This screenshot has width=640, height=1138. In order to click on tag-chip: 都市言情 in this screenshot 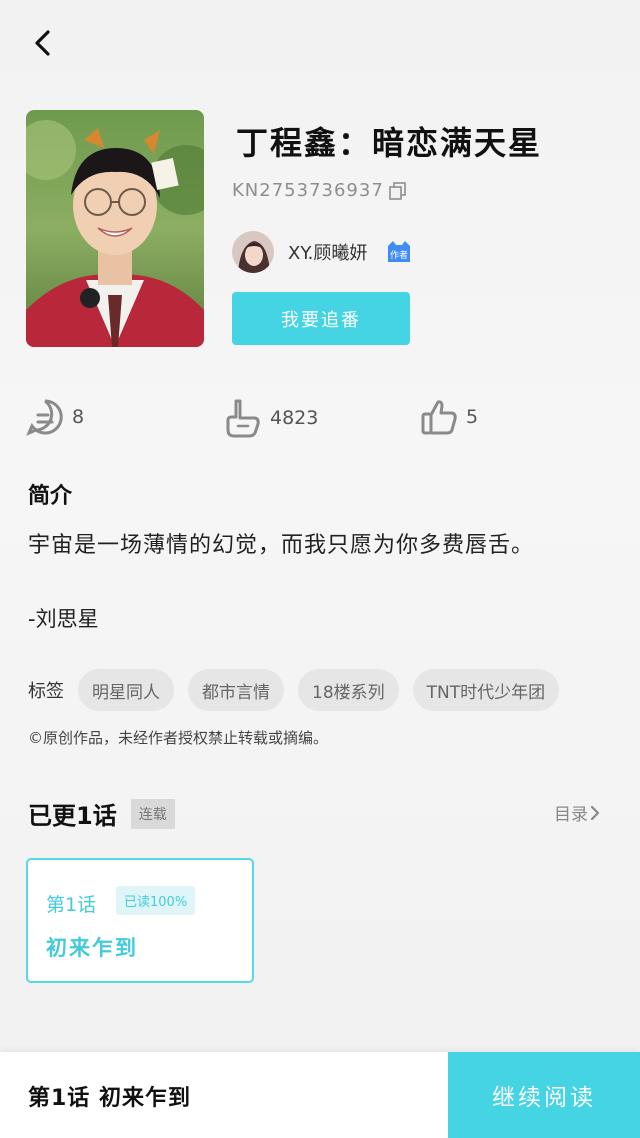, I will do `click(236, 690)`.